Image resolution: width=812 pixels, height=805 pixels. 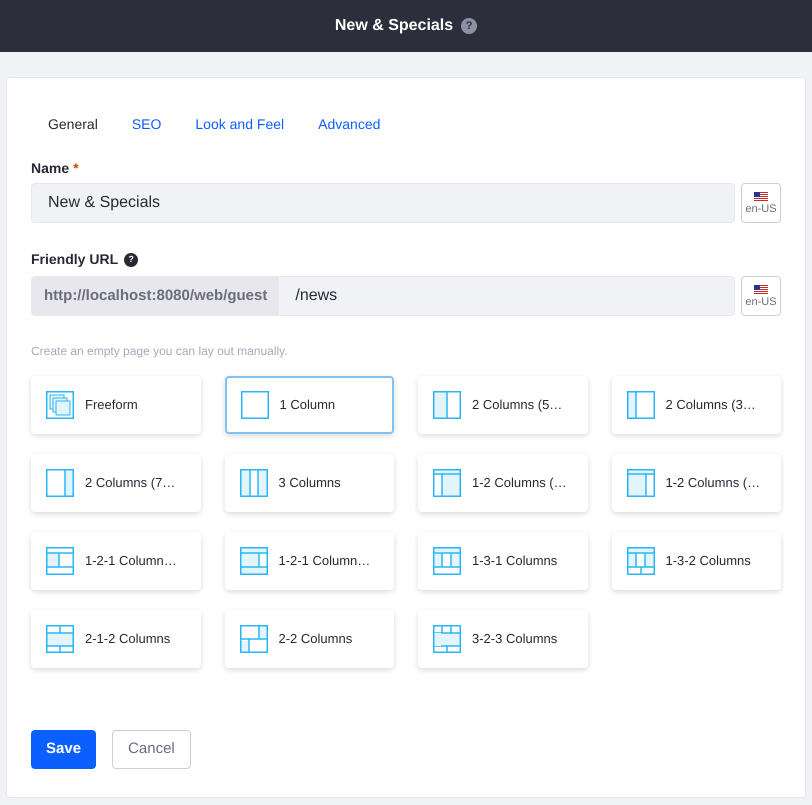 I want to click on required-mark: *, so click(x=76, y=168).